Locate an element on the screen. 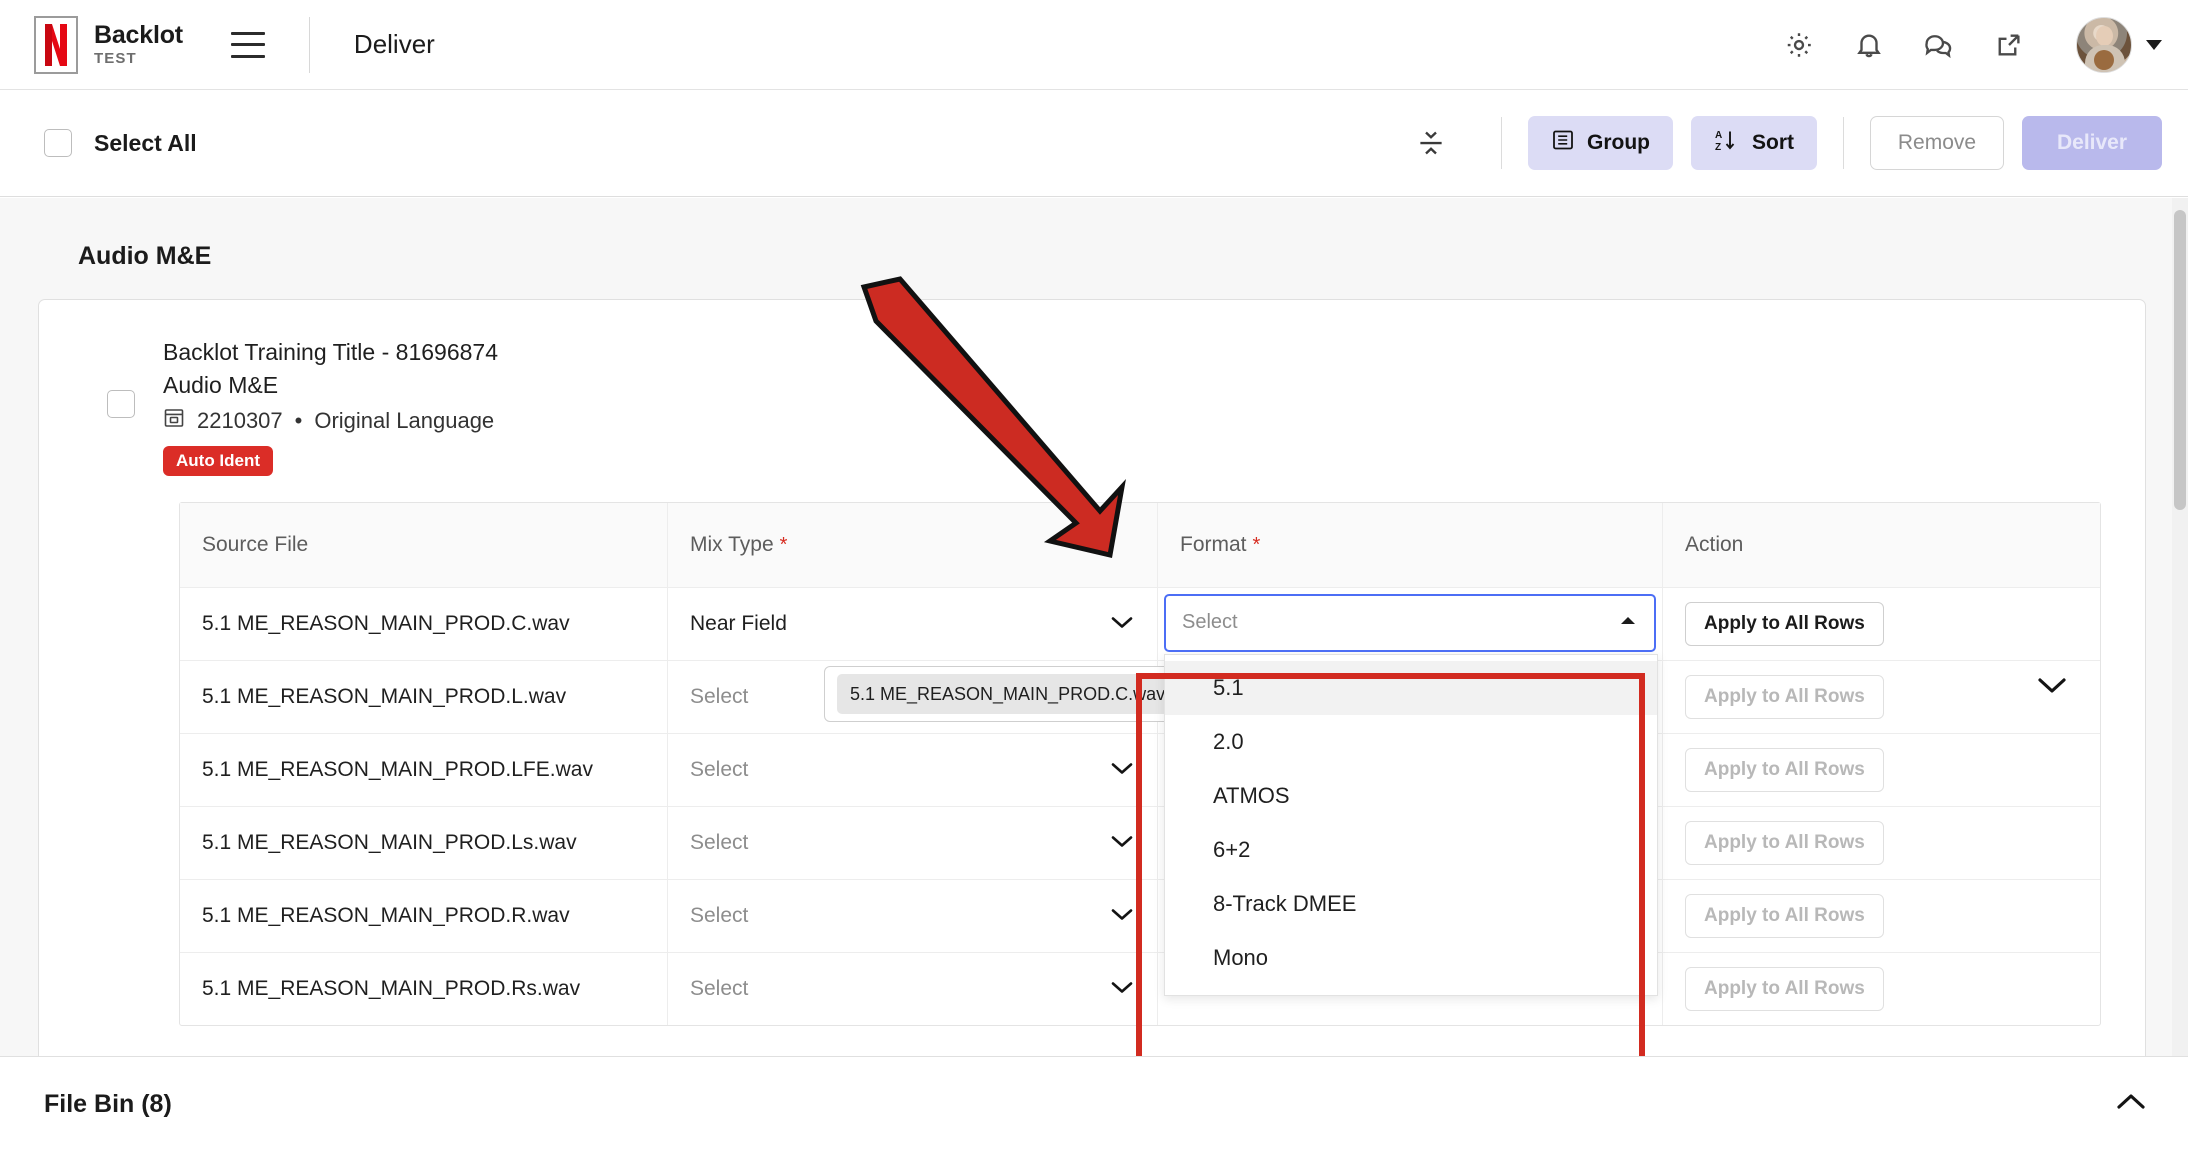 Image resolution: width=2188 pixels, height=1152 pixels. deliver-label: Deliver is located at coordinates (2092, 142).